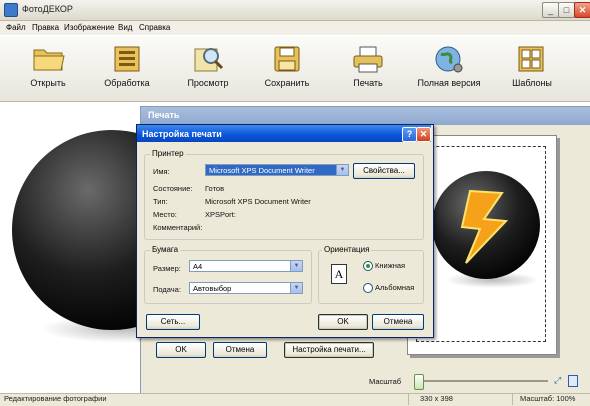 This screenshot has height=406, width=590. What do you see at coordinates (48, 83) in the screenshot?
I see `open-label: Открыть` at bounding box center [48, 83].